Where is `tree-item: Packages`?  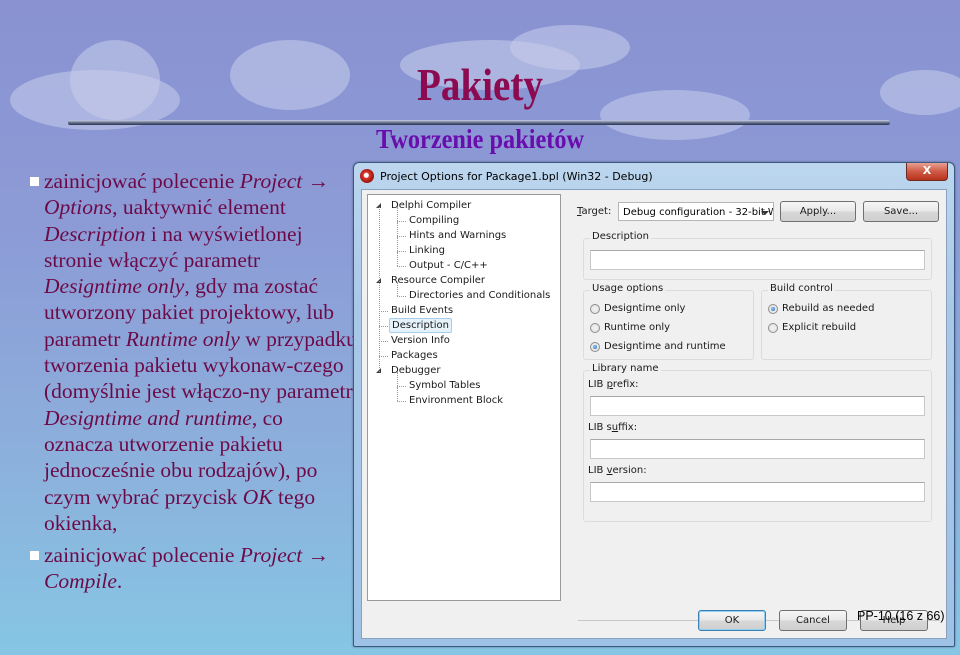
tree-item: Packages is located at coordinates (414, 355).